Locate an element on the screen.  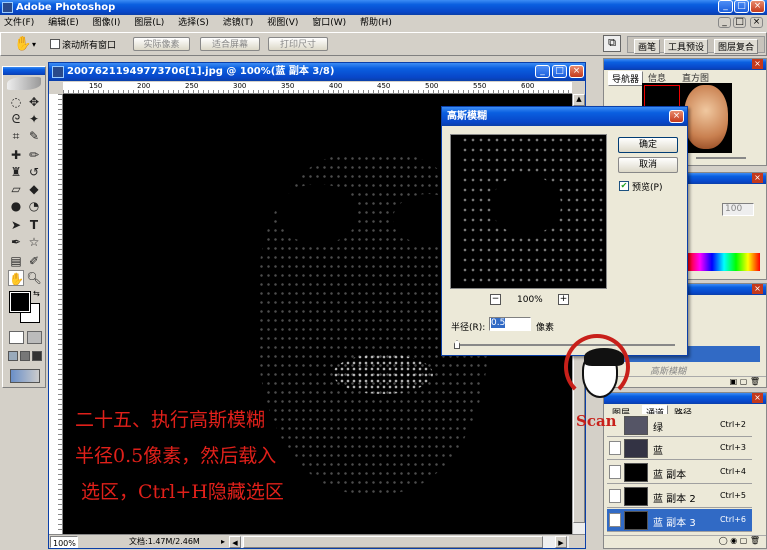
fit-screen-button: 适合屏幕 is located at coordinates (230, 44).